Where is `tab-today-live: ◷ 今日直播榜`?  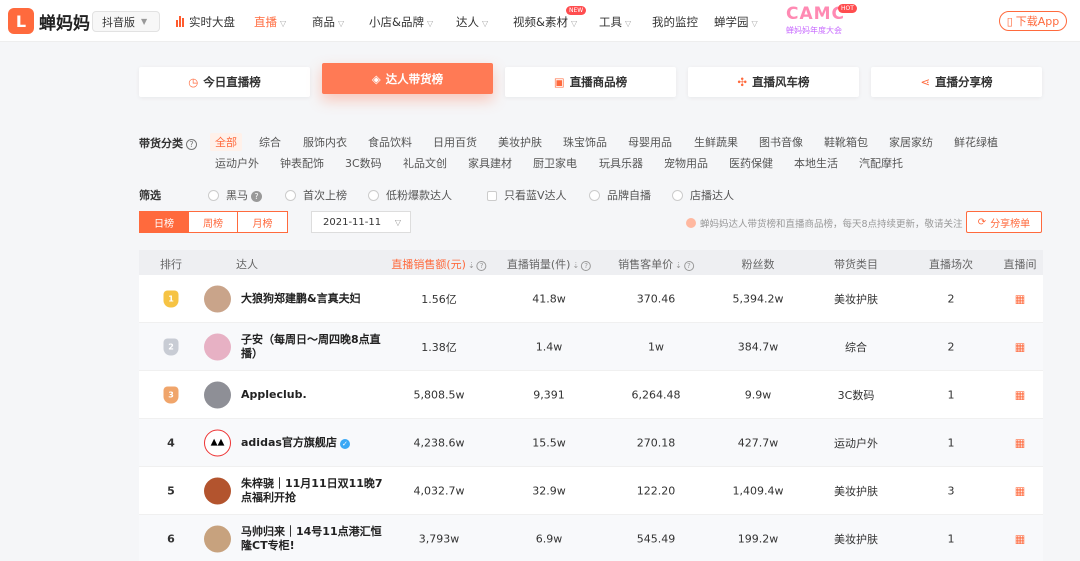
tab-today-live: ◷ 今日直播榜 is located at coordinates (224, 82).